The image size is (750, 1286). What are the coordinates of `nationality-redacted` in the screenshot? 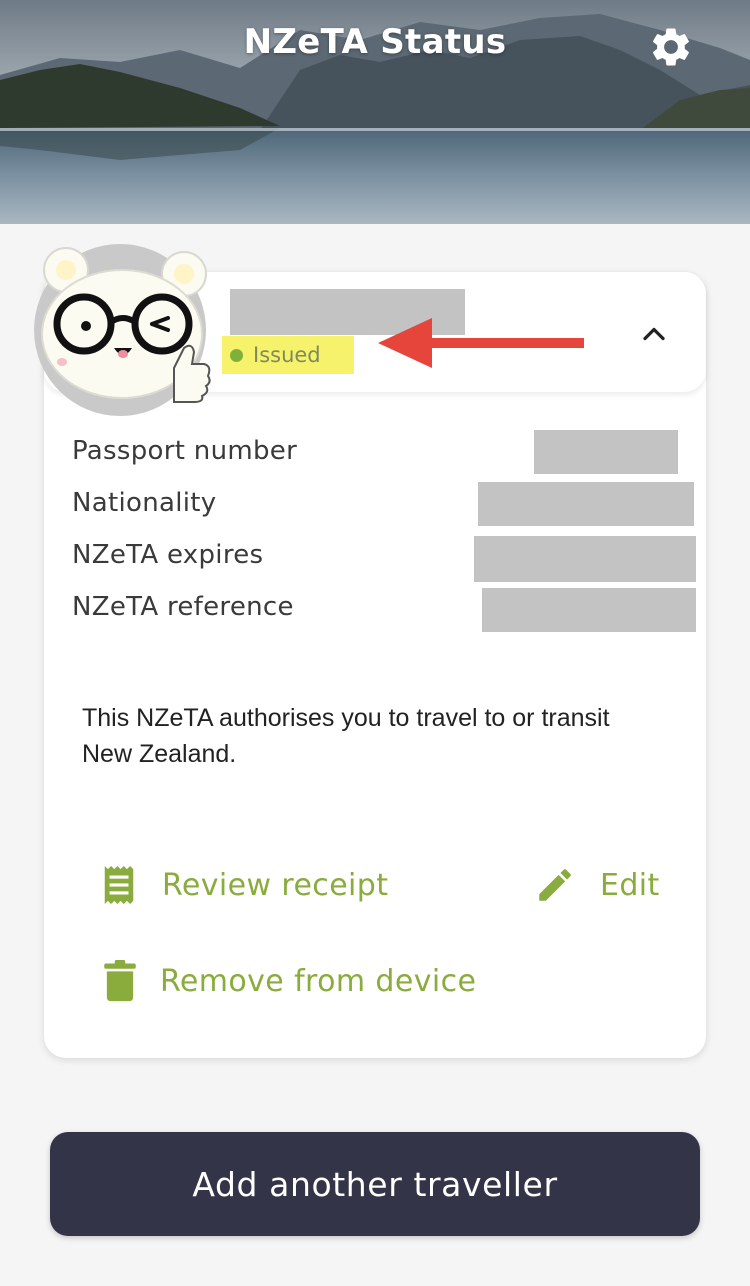 It's located at (586, 504).